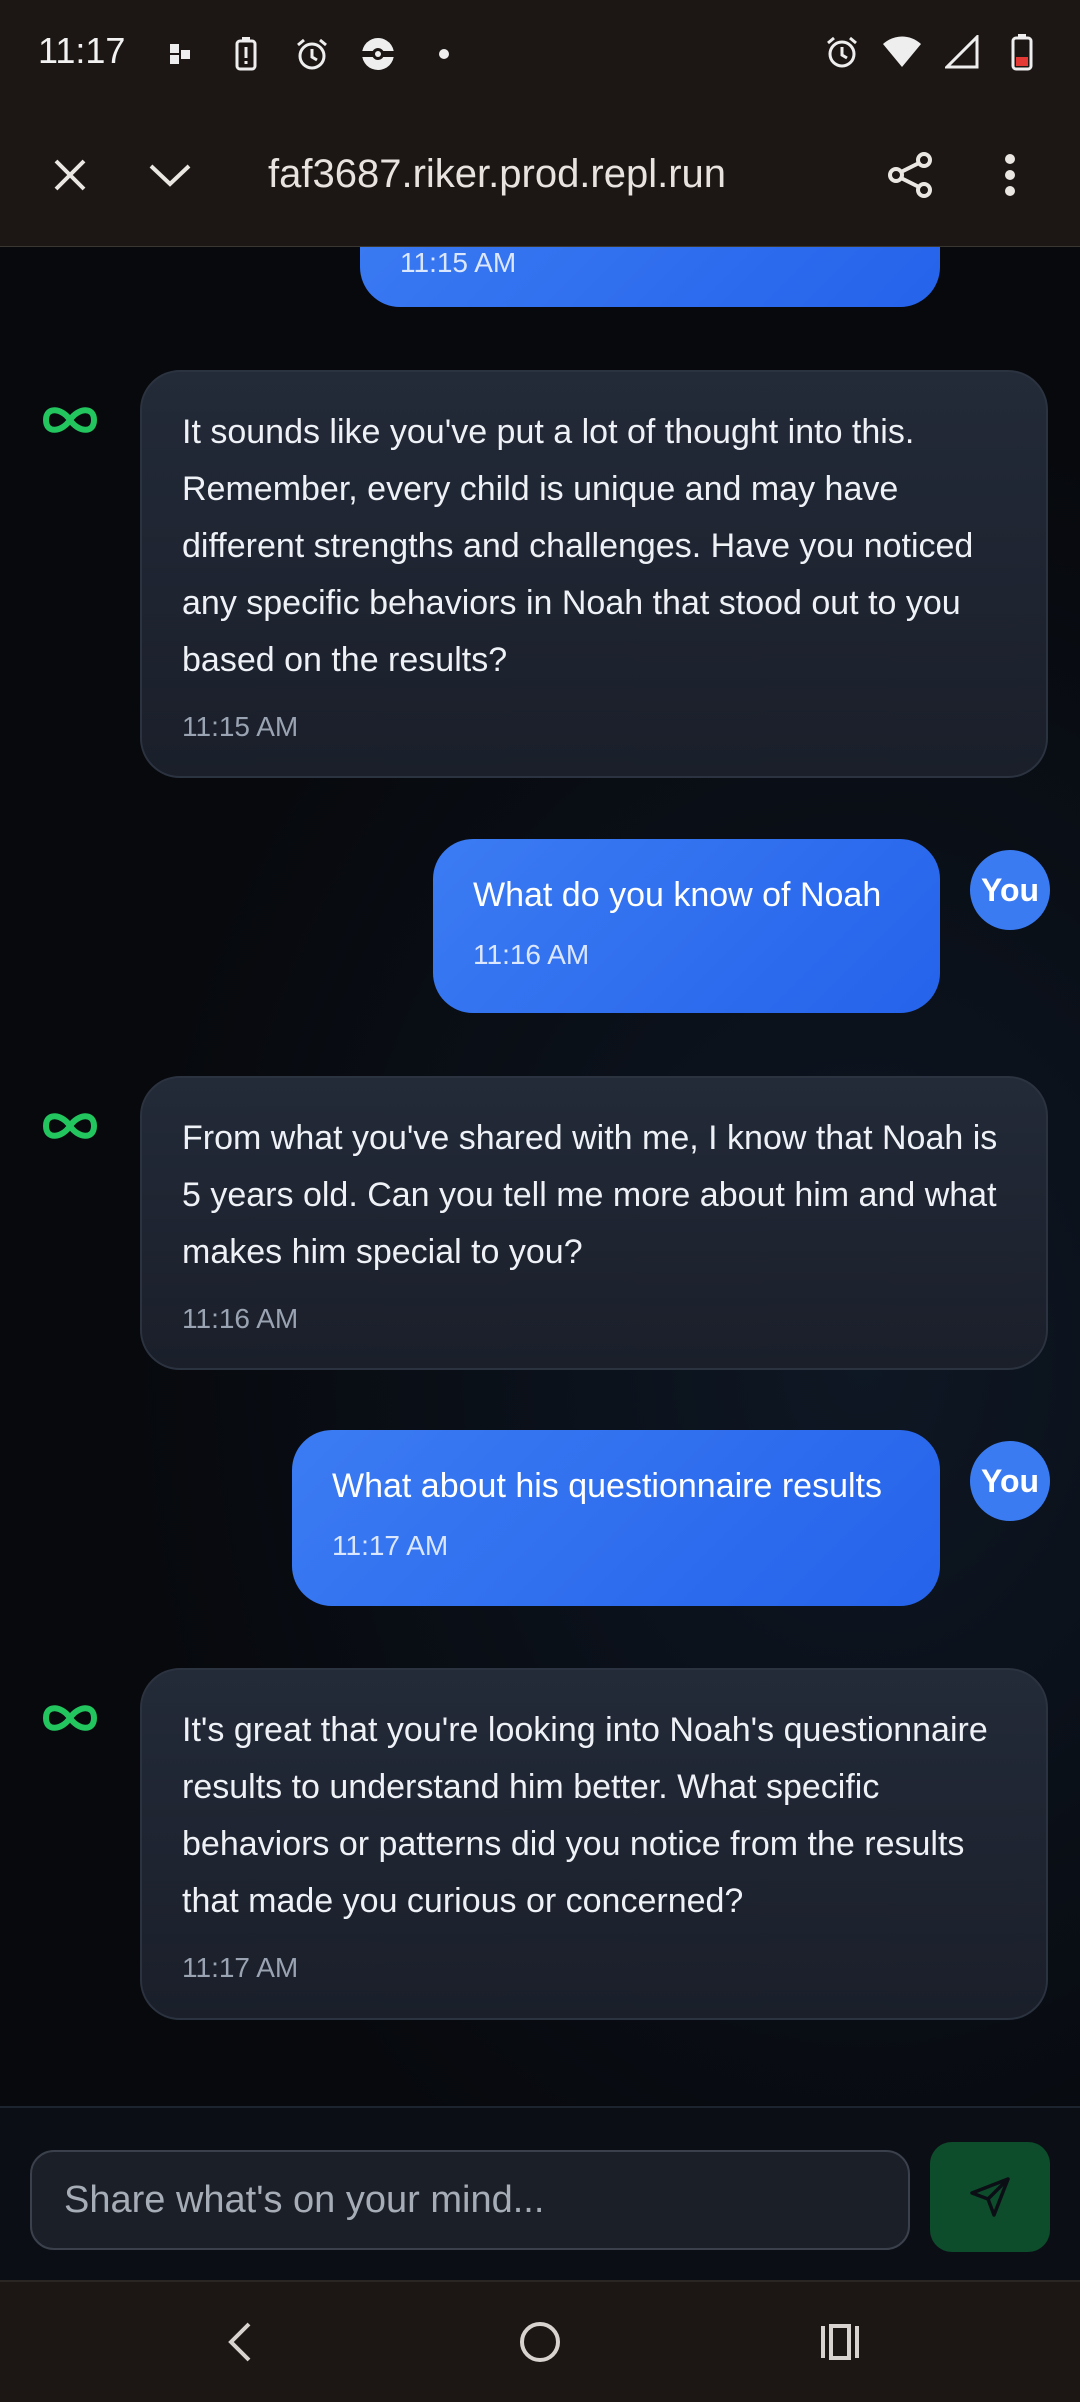  I want to click on share-button, so click(910, 175).